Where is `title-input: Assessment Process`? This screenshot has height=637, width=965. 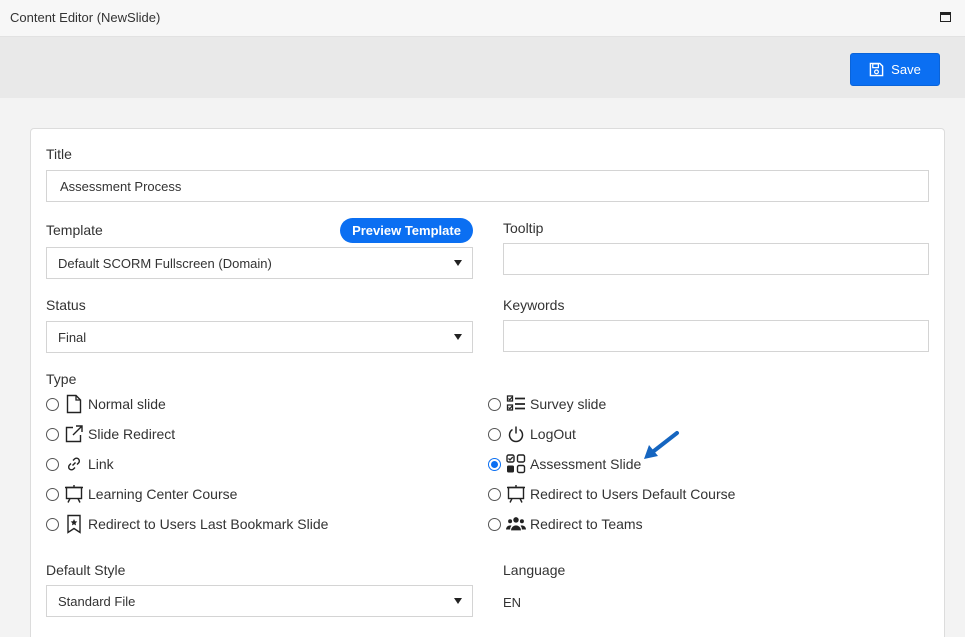 title-input: Assessment Process is located at coordinates (487, 186).